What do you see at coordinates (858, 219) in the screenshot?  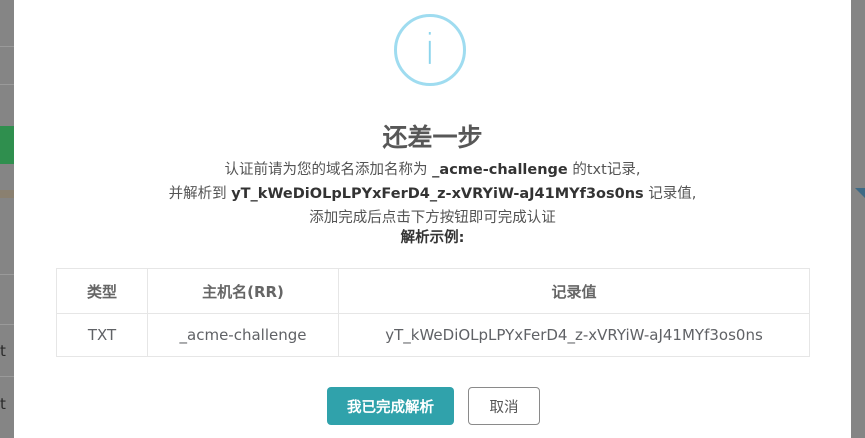 I see `background-page-right` at bounding box center [858, 219].